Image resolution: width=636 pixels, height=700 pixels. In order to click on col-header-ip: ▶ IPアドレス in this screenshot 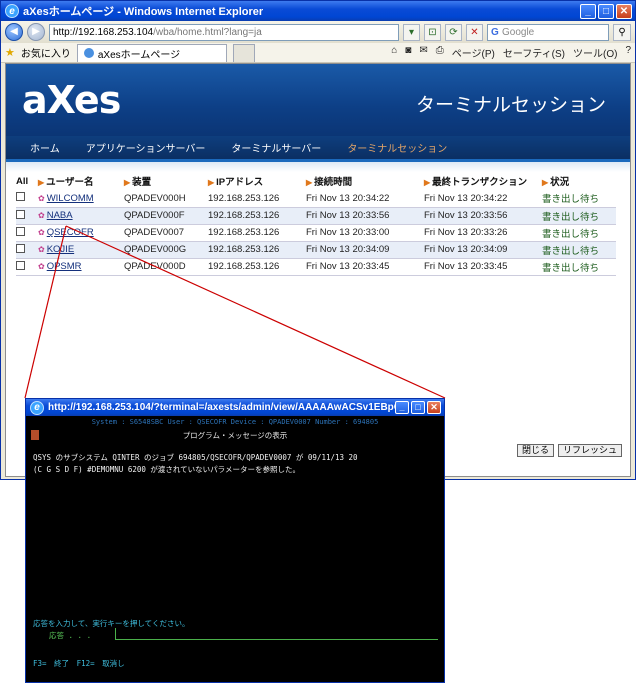, I will do `click(257, 181)`.